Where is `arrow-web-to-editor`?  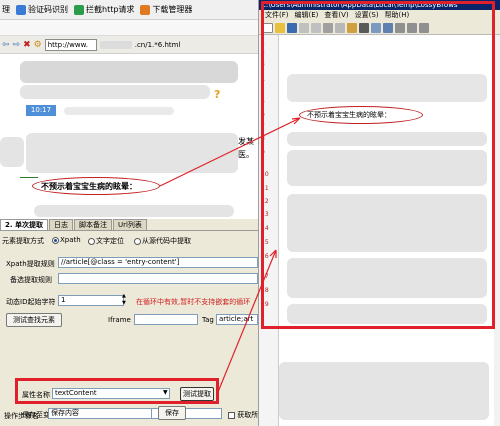 arrow-web-to-editor is located at coordinates (230, 152).